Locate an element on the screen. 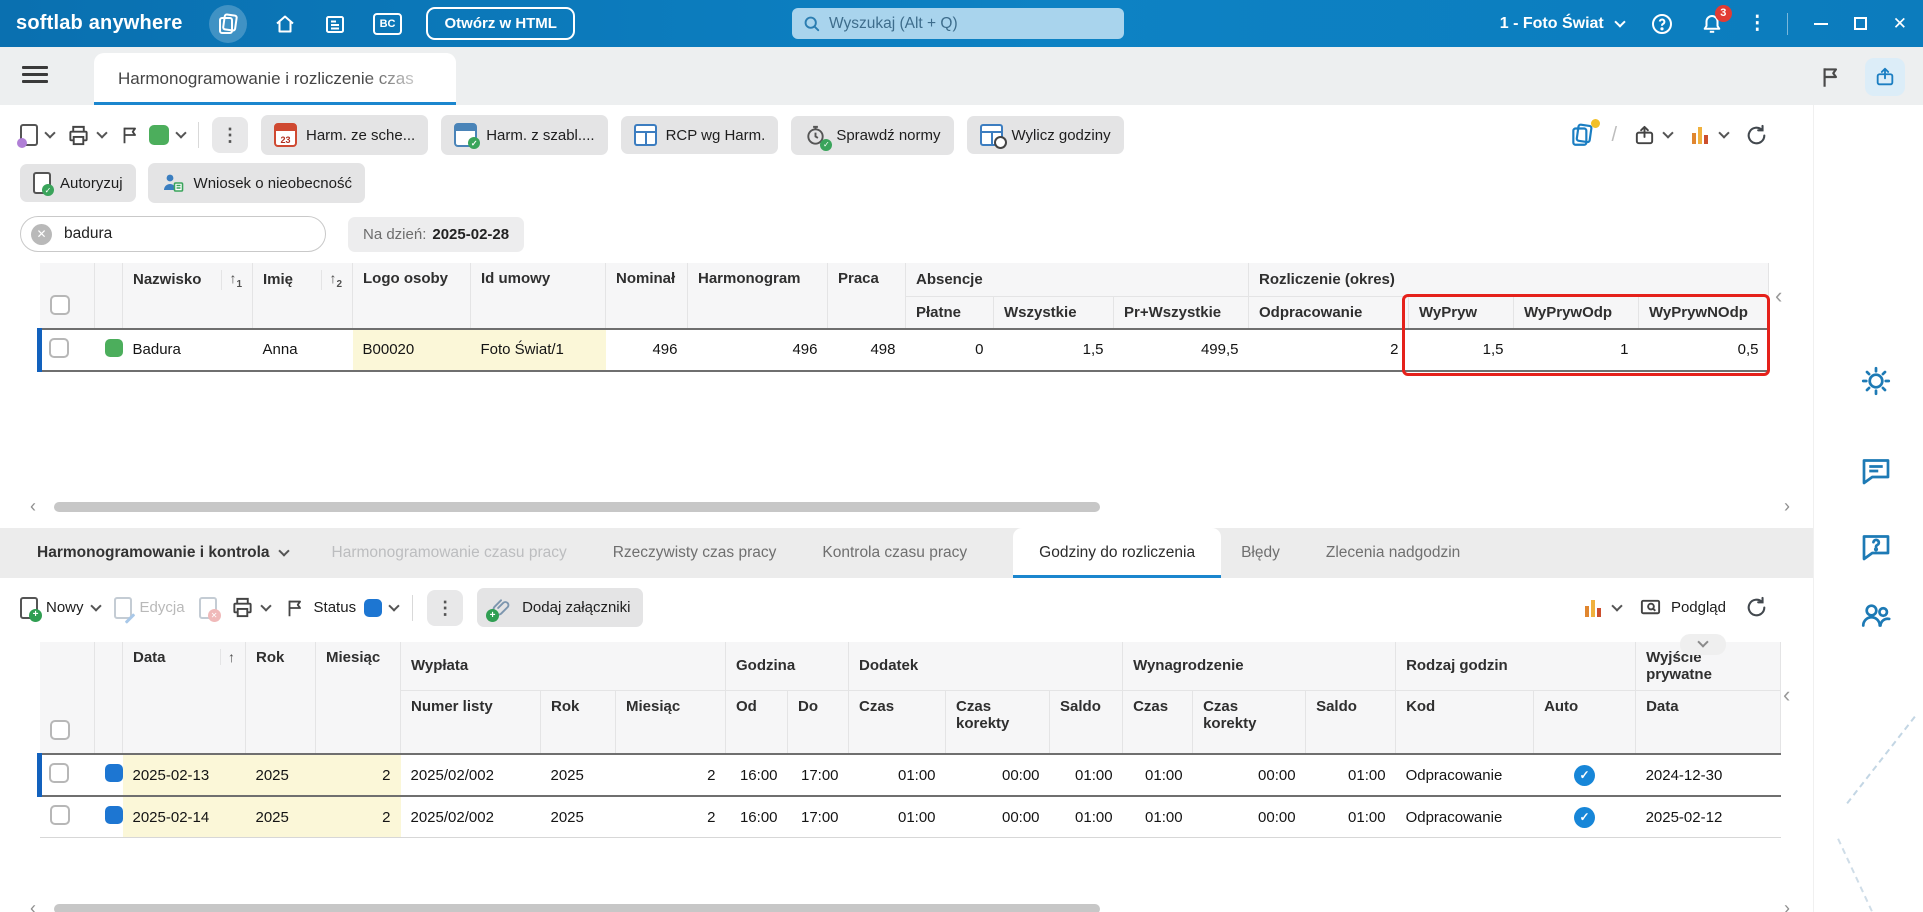 Image resolution: width=1923 pixels, height=912 pixels. col-rok: Rok is located at coordinates (280, 698).